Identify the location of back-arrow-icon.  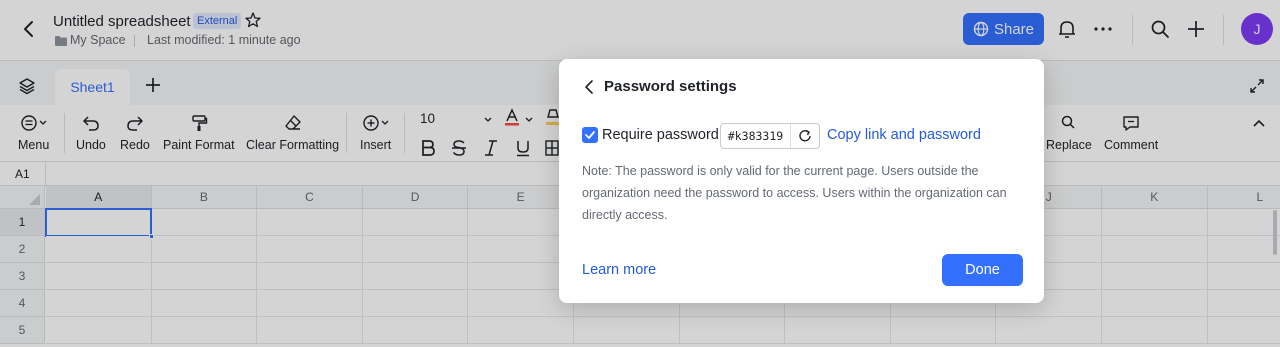
(590, 87).